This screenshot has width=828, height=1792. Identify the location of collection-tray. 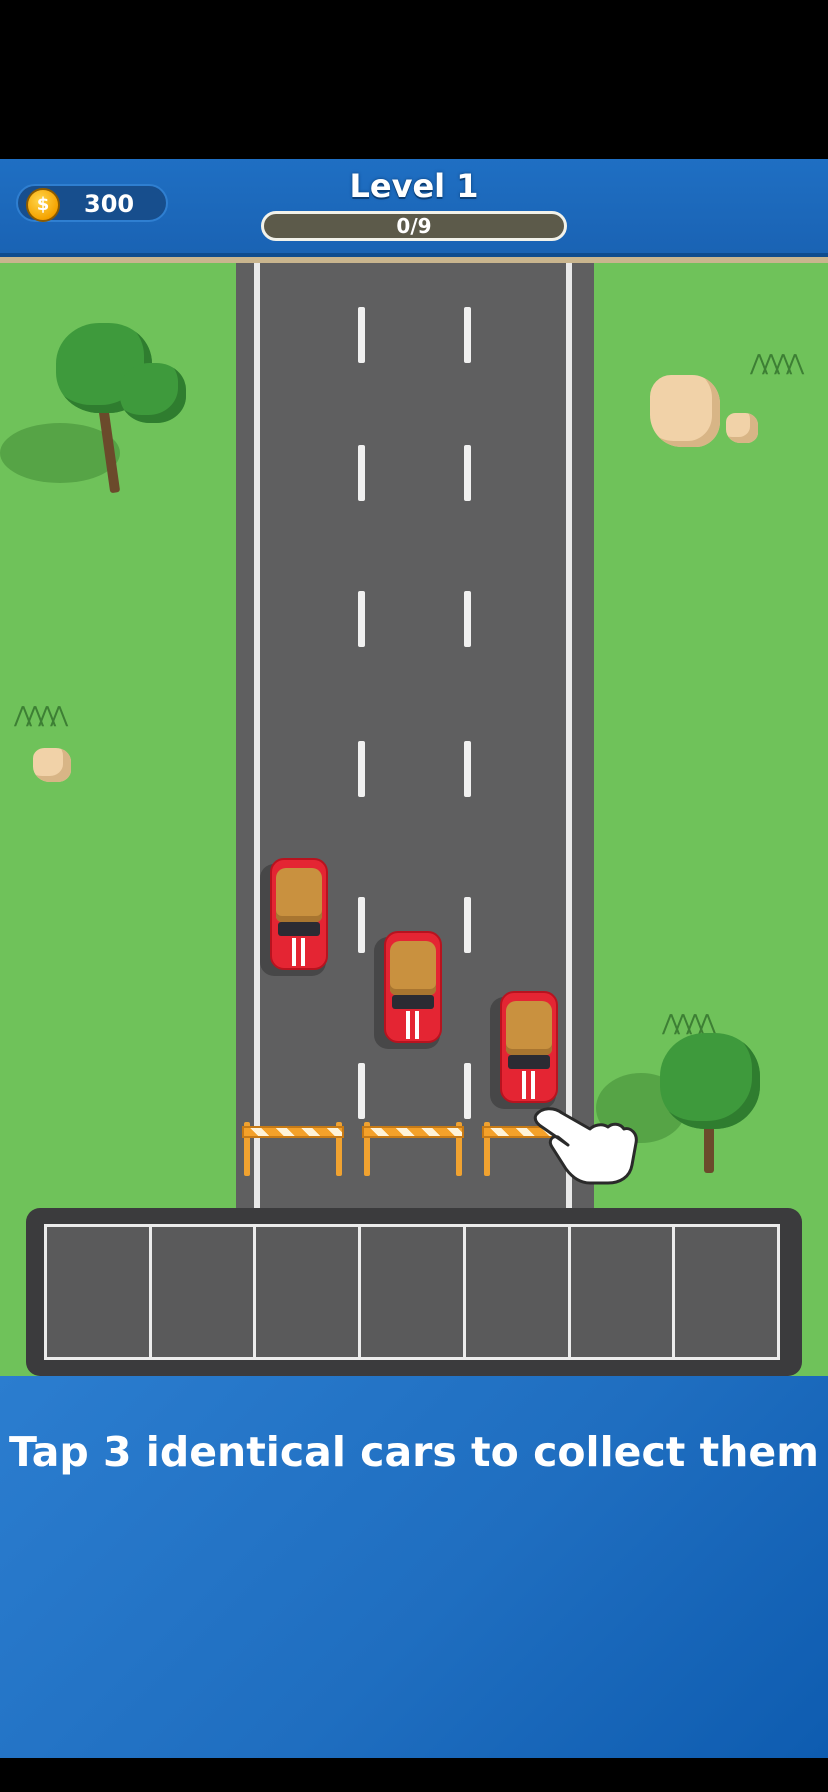
(414, 1292).